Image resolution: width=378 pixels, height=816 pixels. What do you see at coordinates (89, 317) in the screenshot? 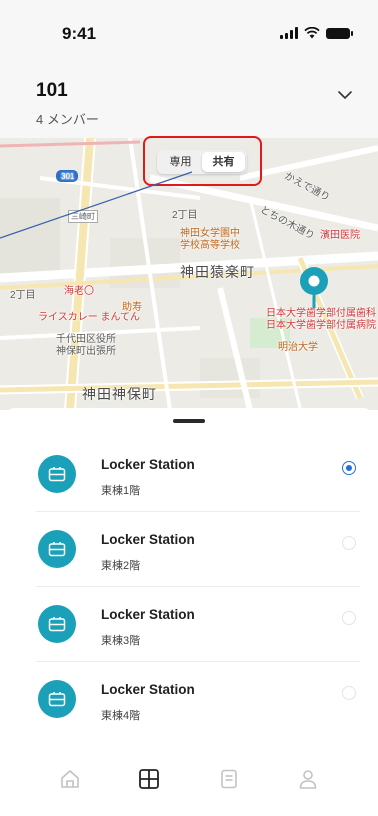
I see `curry-label: ライスカレー まんてん` at bounding box center [89, 317].